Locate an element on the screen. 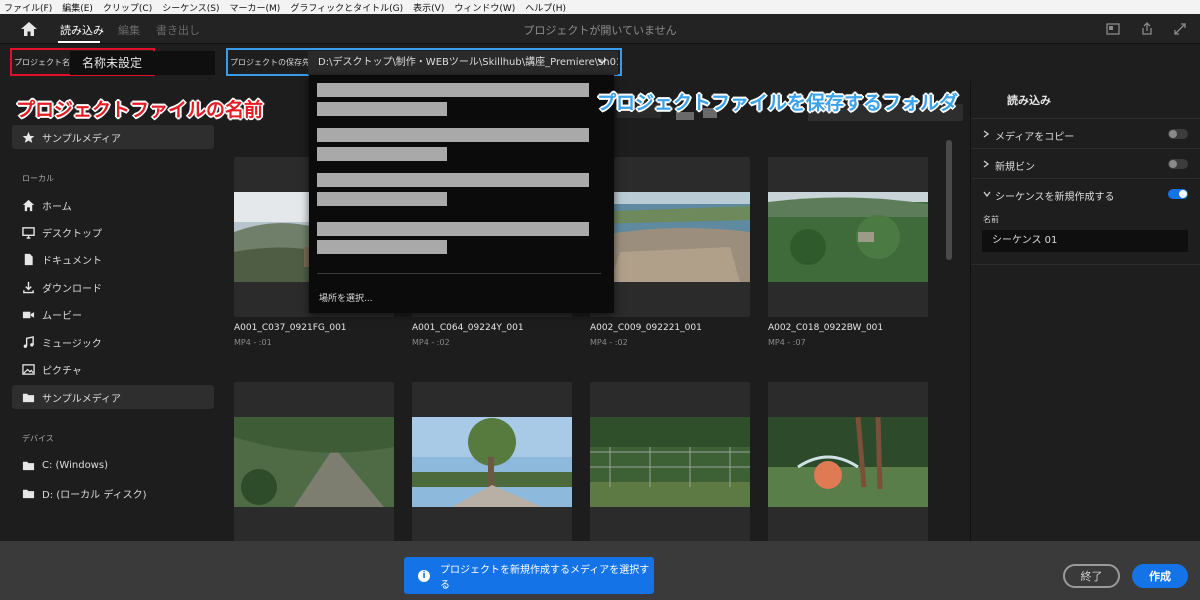 The image size is (1200, 600). sidebar-item-drive-d: D: (ローカル ディスク) is located at coordinates (113, 493).